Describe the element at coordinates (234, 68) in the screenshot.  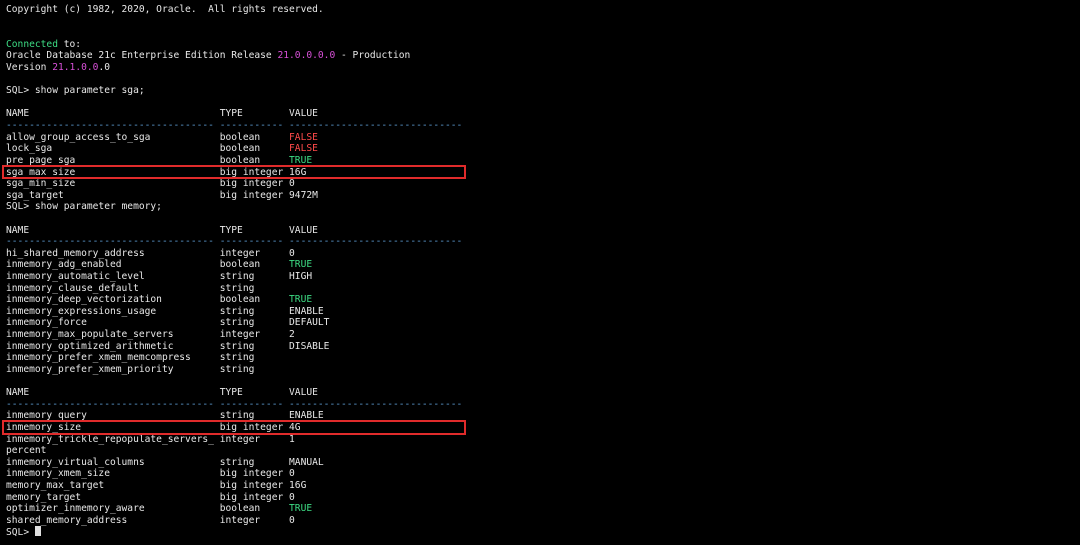
I see `terminal-line: Version 21.1.0.0.0` at that location.